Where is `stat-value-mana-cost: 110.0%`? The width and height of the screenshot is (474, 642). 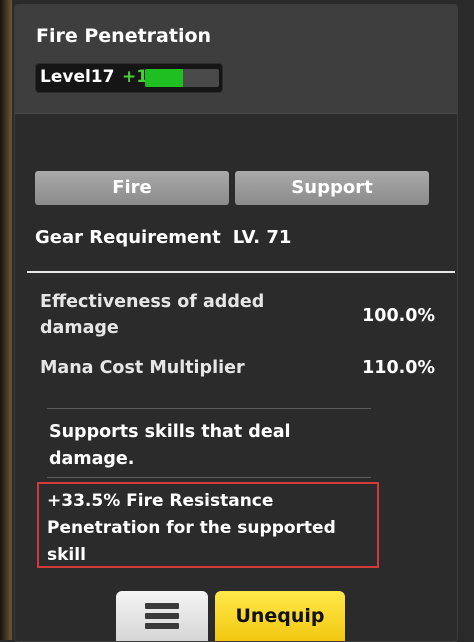
stat-value-mana-cost: 110.0% is located at coordinates (398, 368).